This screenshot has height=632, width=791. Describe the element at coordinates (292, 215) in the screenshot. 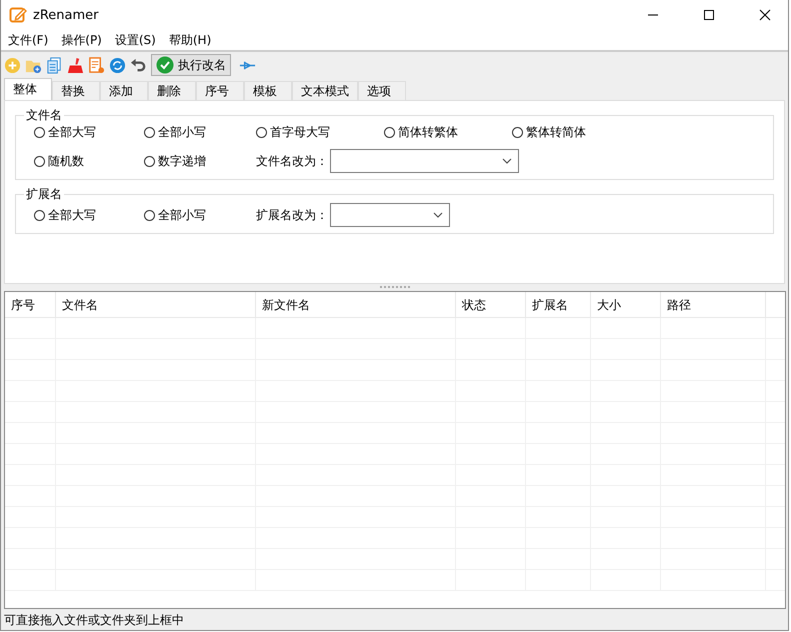

I see `field-label: 扩展名改为：` at that location.